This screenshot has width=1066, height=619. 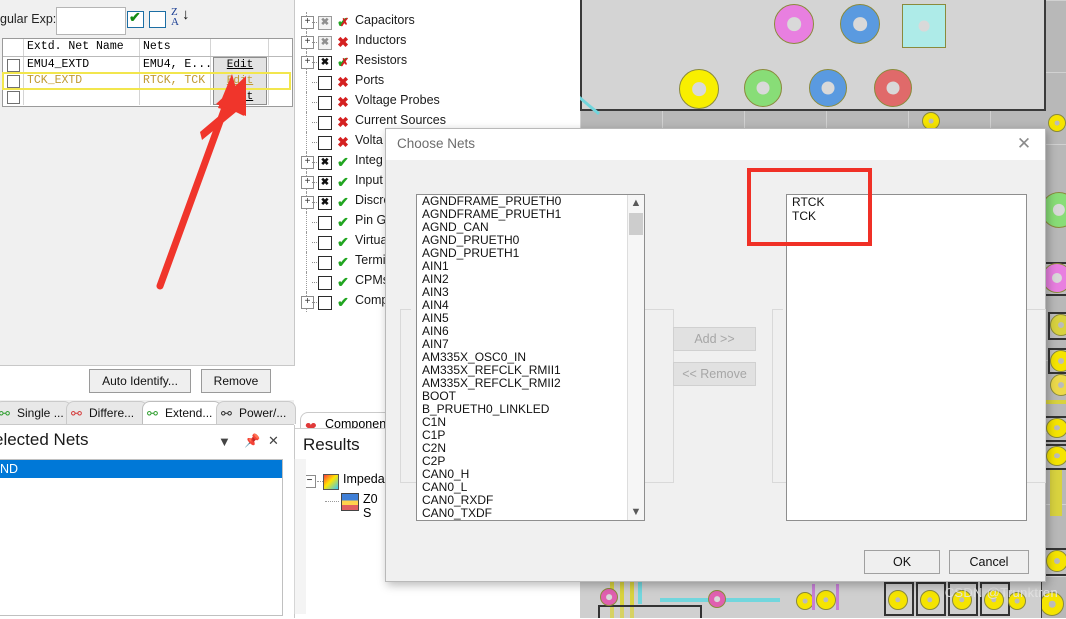 I want to click on tree-item-label: Capacitors, so click(x=385, y=20).